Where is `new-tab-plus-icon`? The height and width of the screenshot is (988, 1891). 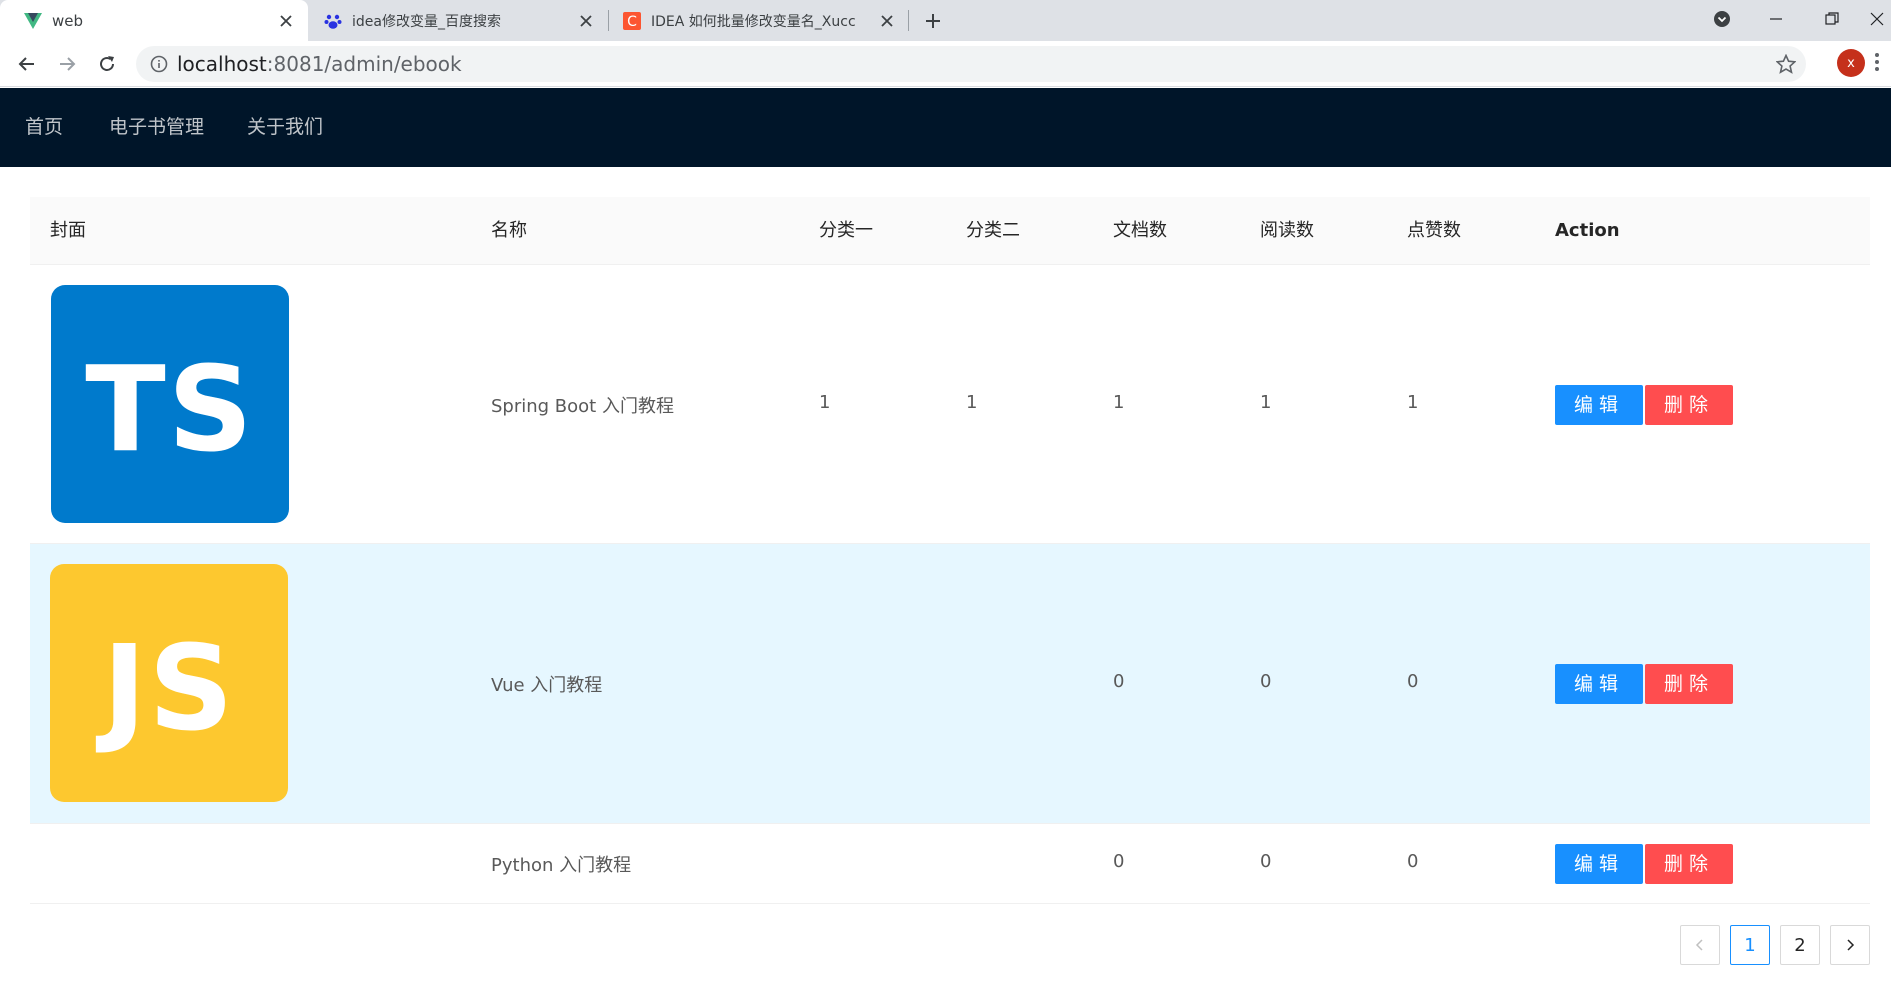 new-tab-plus-icon is located at coordinates (933, 21).